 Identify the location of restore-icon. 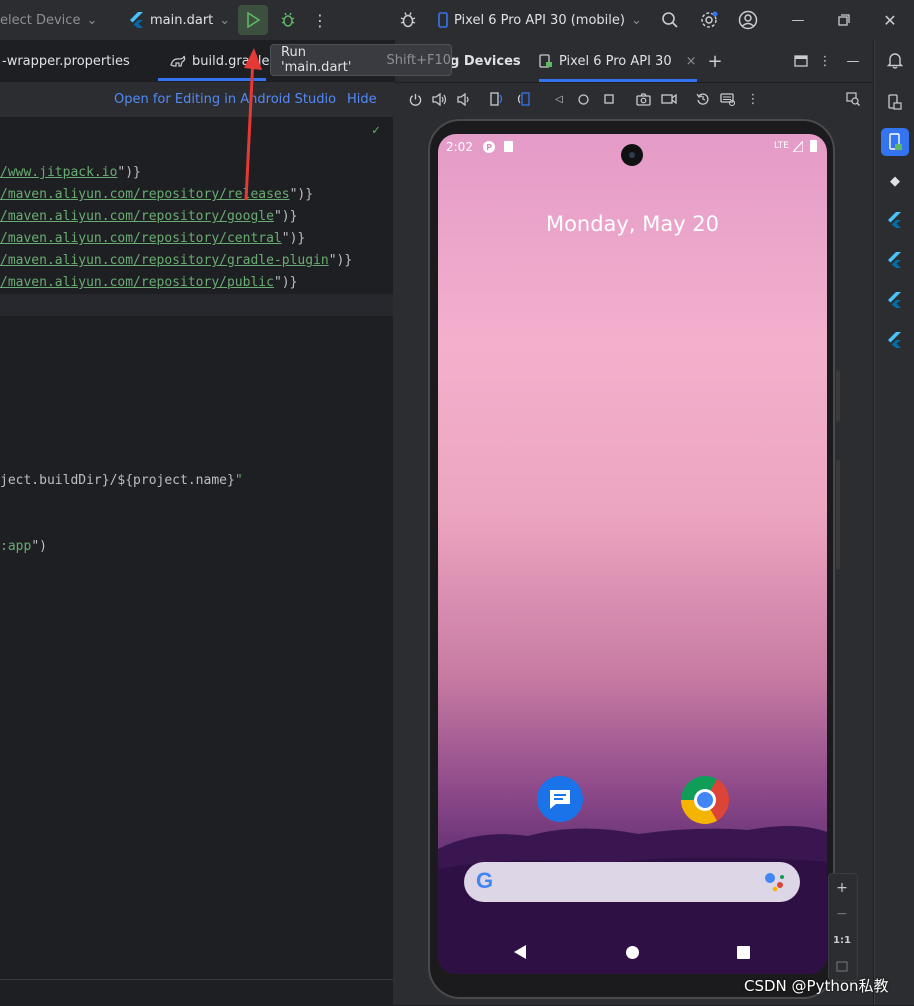
(844, 20).